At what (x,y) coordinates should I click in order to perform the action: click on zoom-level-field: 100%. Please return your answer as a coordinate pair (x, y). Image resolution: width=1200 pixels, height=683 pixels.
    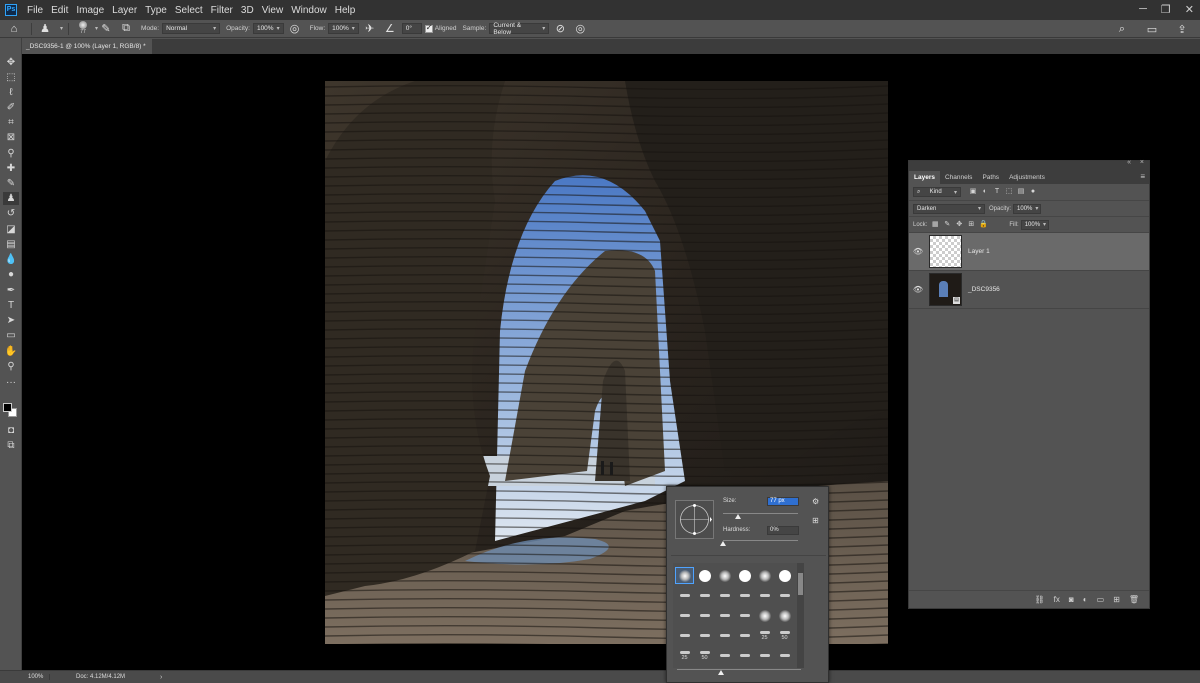
    Looking at the image, I should click on (25, 677).